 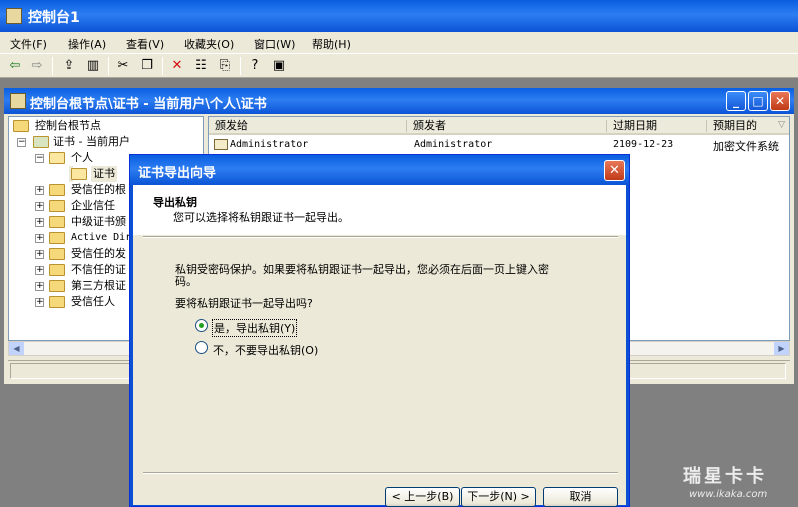 I want to click on info-text: 私钥受密码保护。如果要将私钥跟证书一起导出，您必须在后面一页上键入密, so click(x=362, y=269).